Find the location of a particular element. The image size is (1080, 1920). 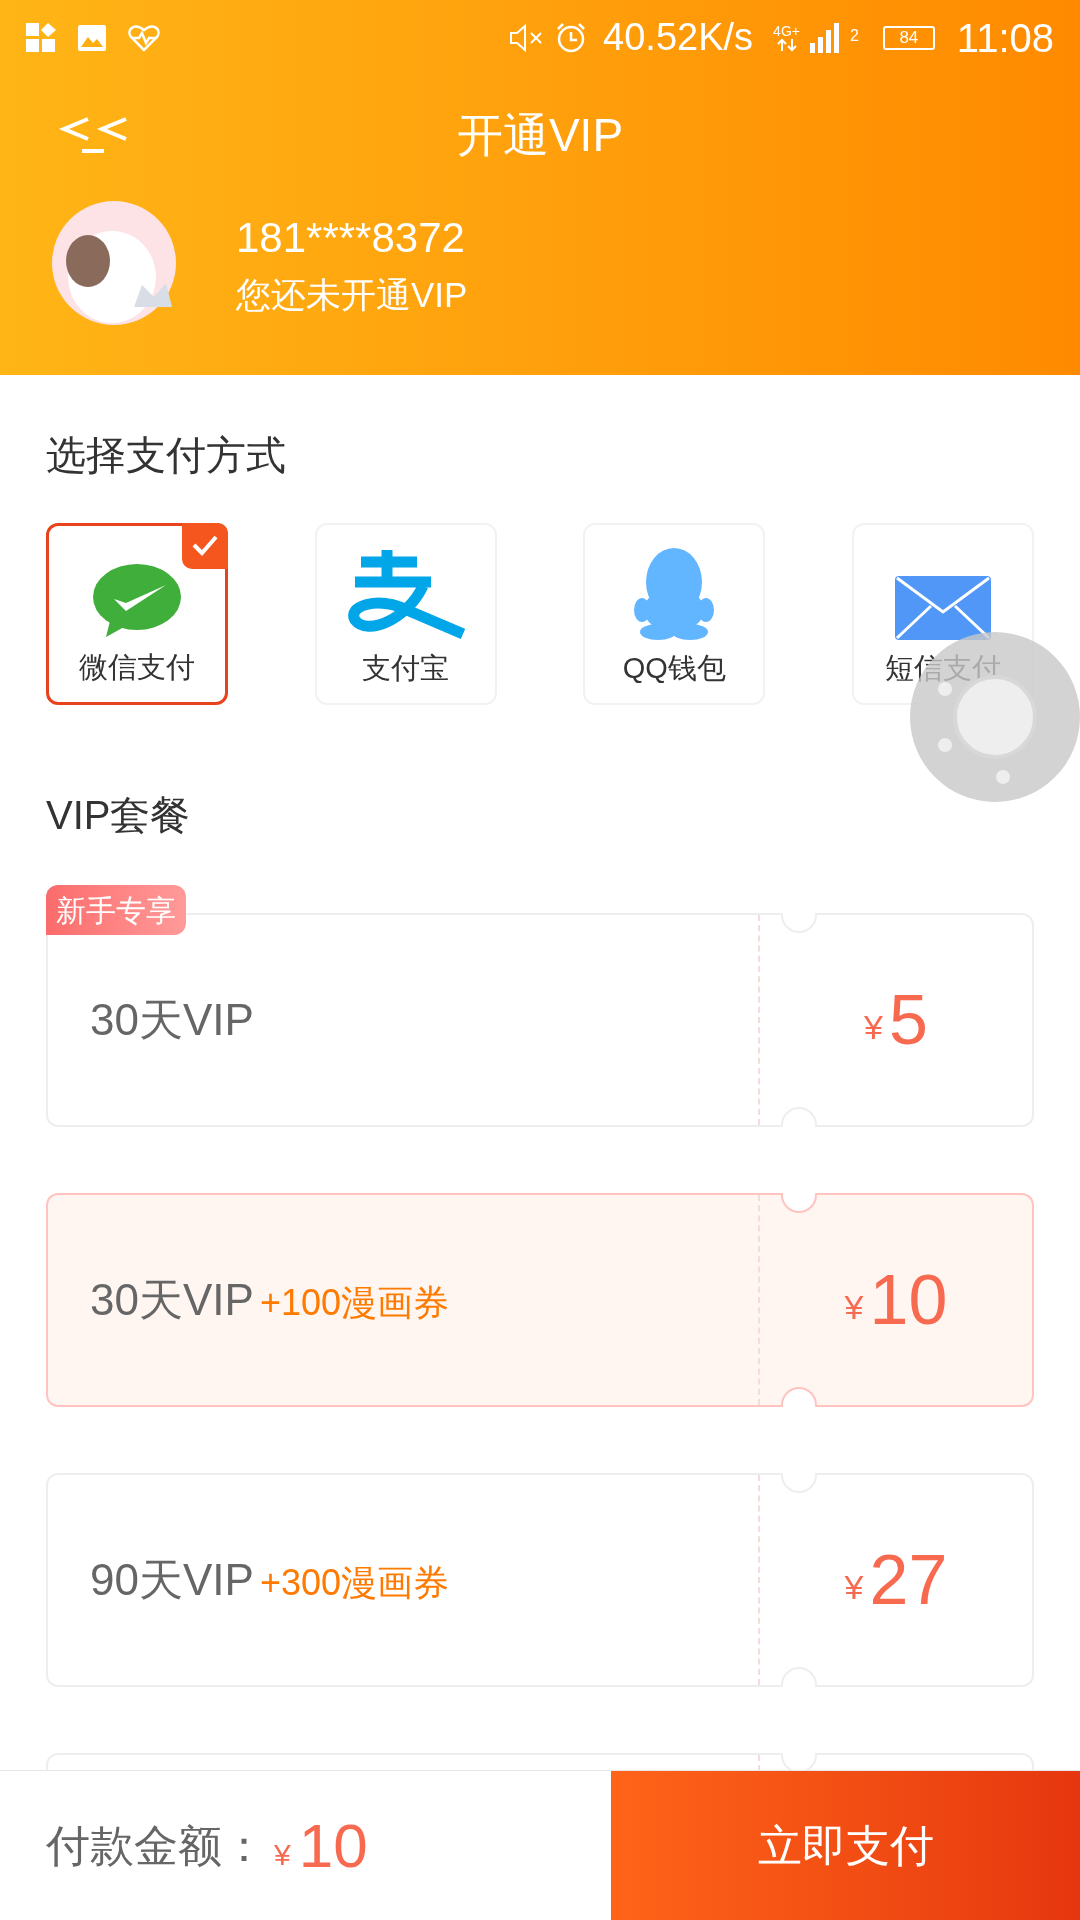

amount-label: 付款金额： is located at coordinates (156, 1845).